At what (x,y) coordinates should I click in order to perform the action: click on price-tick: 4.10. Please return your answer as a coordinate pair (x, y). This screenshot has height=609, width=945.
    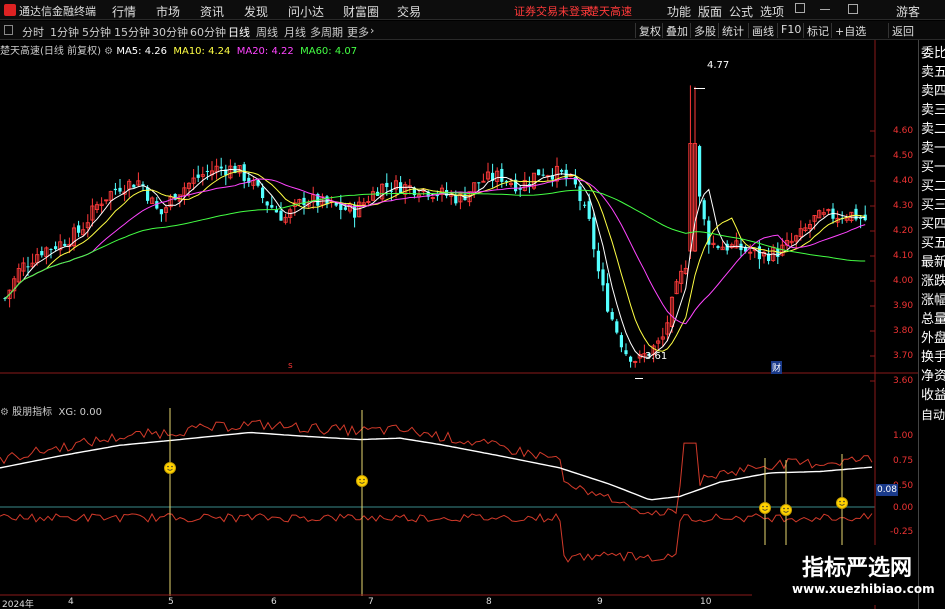
    Looking at the image, I should click on (903, 256).